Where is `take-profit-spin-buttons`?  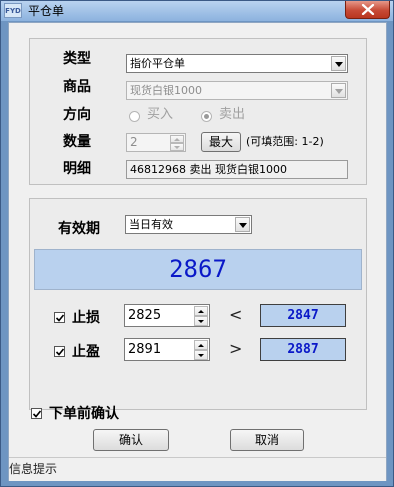
take-profit-spin-buttons is located at coordinates (201, 350).